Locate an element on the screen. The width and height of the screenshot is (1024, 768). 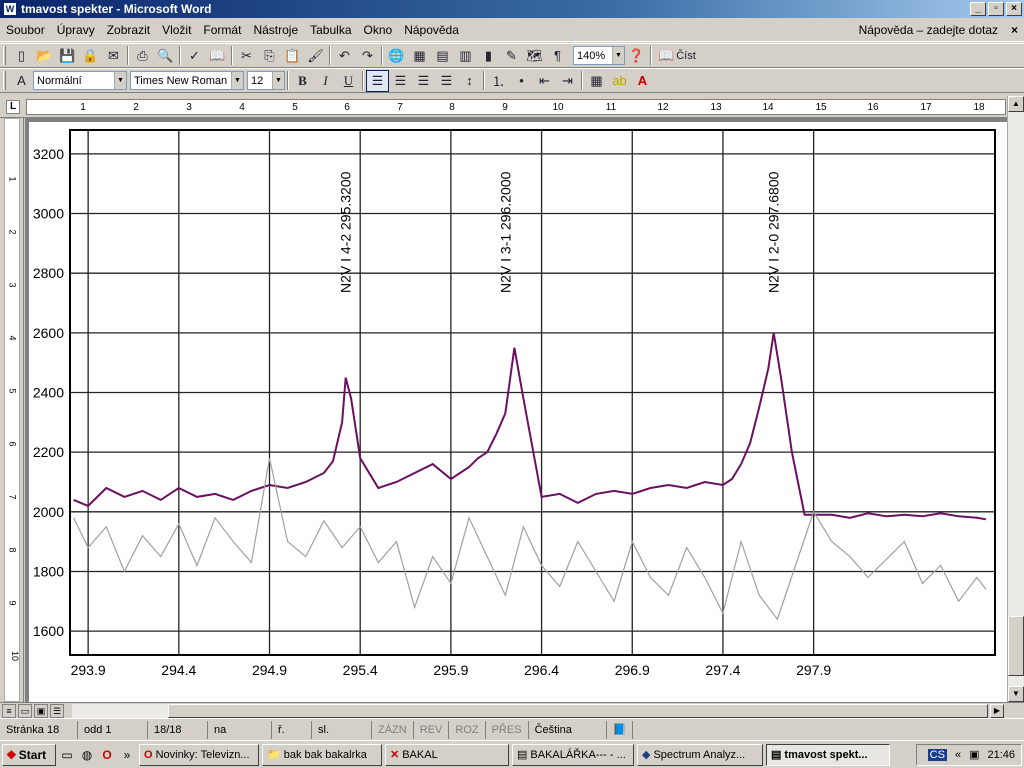
horizontal-scrollbar-track is located at coordinates (530, 710).